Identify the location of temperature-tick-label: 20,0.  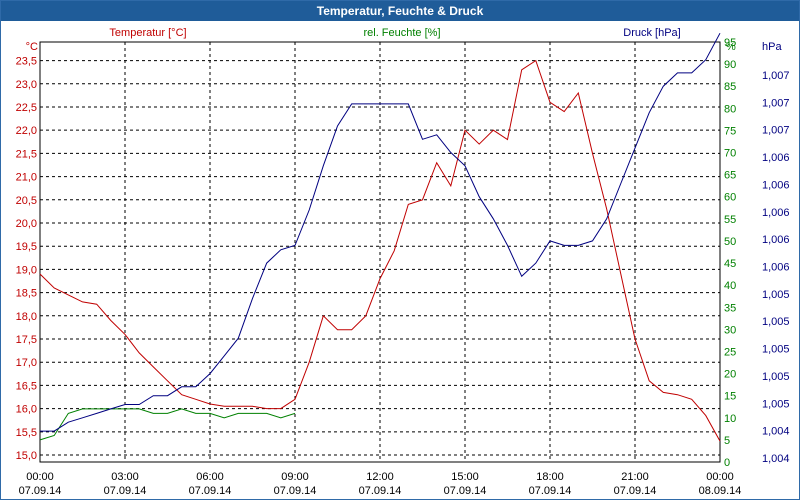
(26, 224).